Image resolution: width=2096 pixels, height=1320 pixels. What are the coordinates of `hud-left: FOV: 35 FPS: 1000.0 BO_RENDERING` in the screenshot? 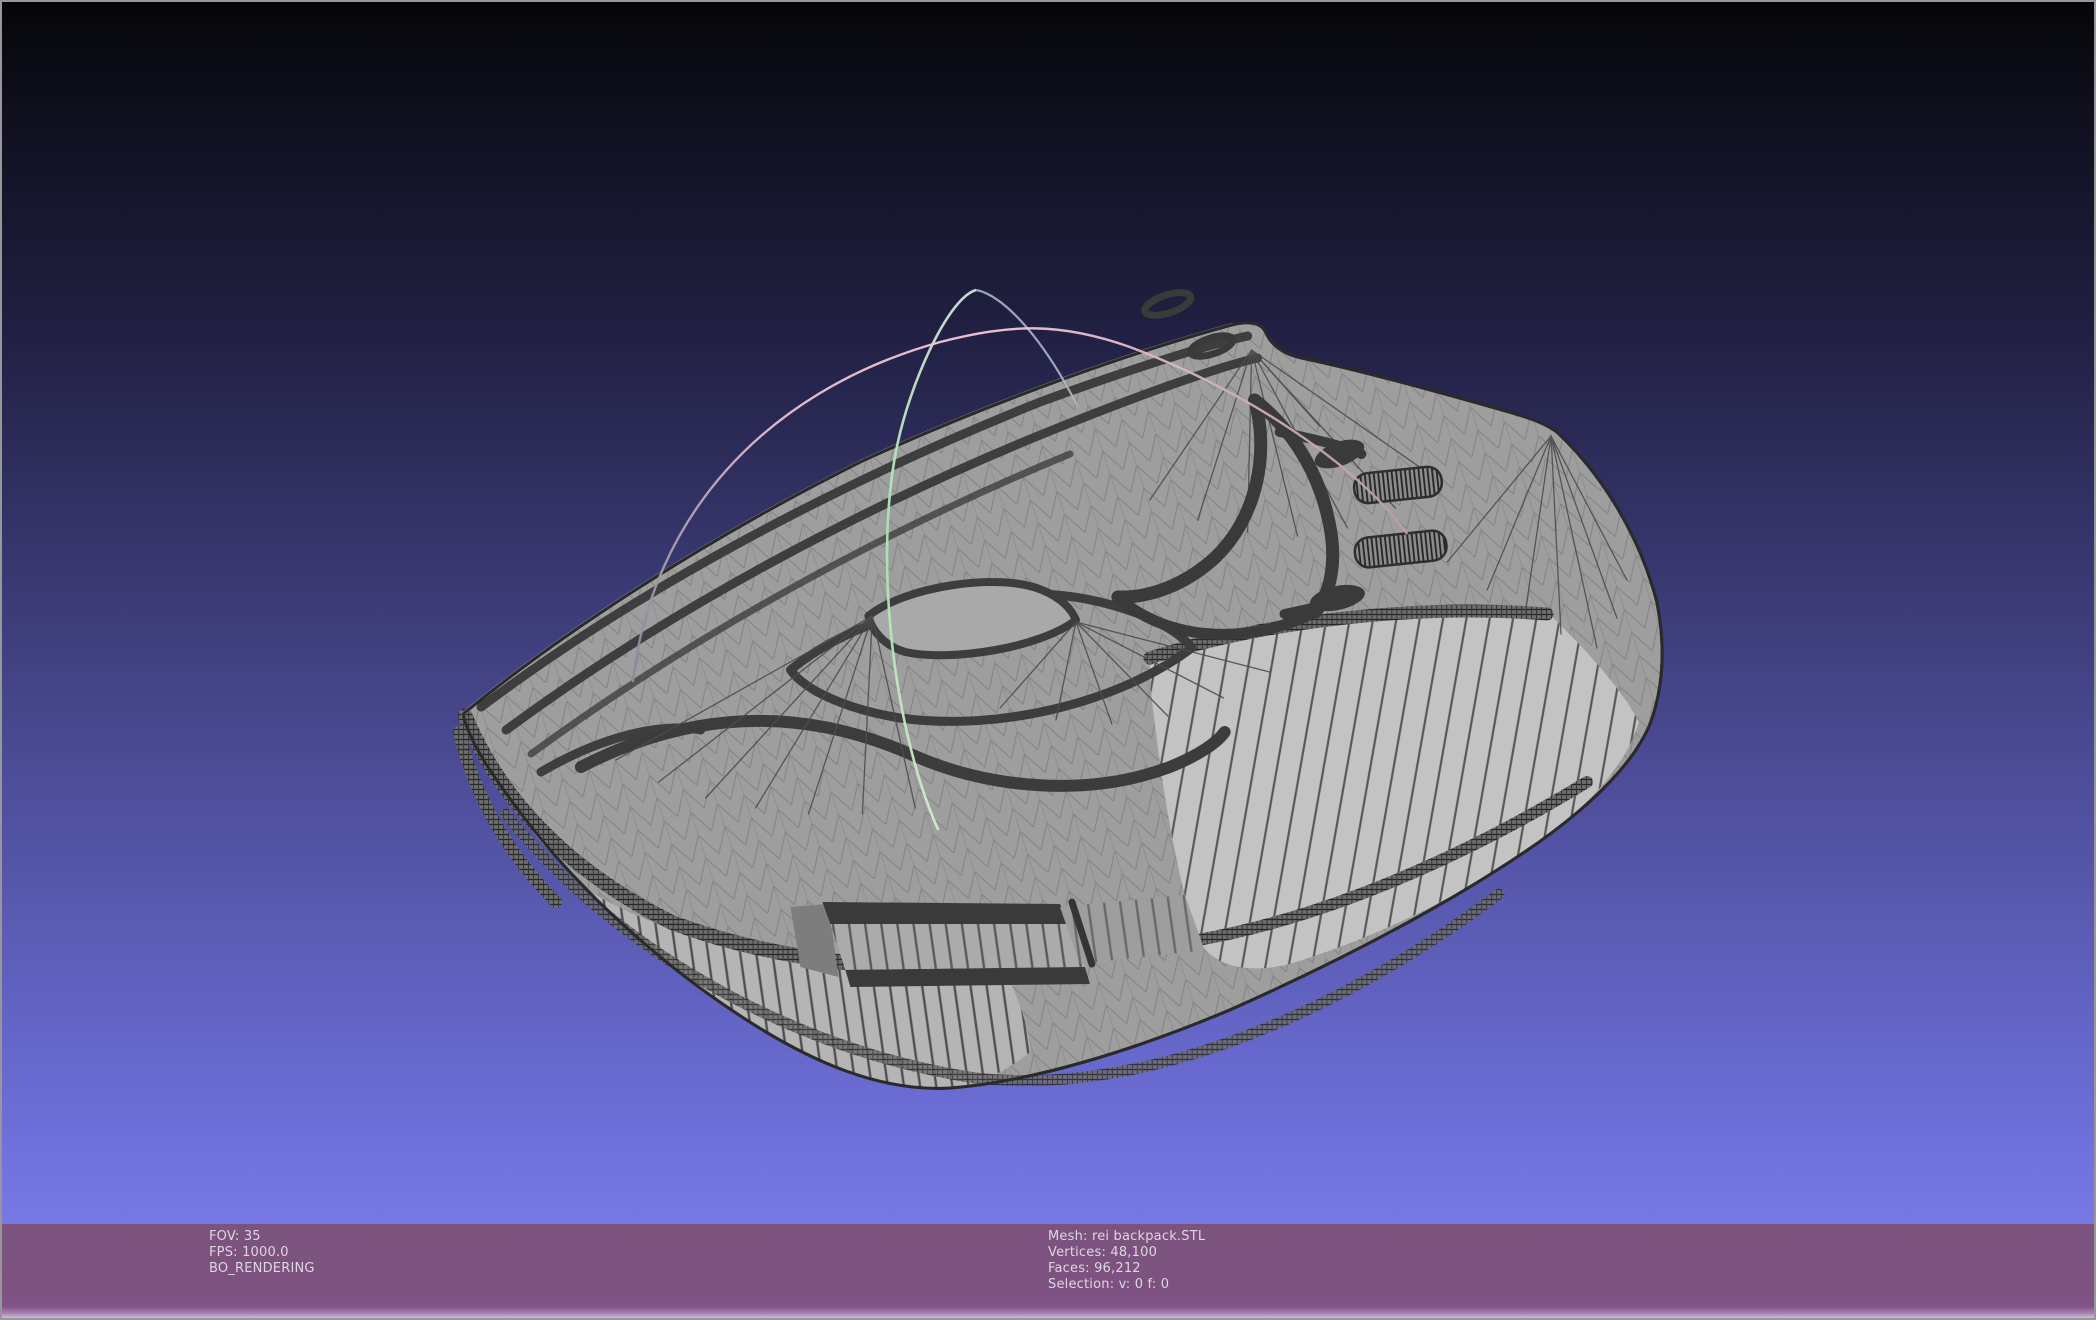 It's located at (262, 1253).